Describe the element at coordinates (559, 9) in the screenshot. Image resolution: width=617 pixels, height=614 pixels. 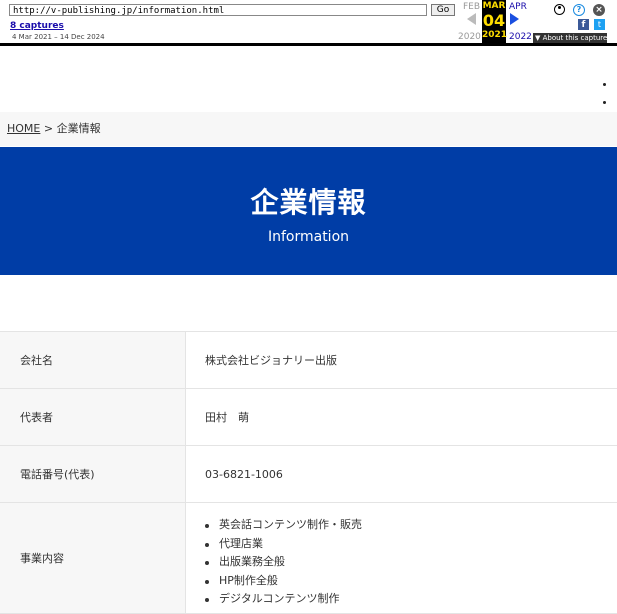
I see `user-icon` at that location.